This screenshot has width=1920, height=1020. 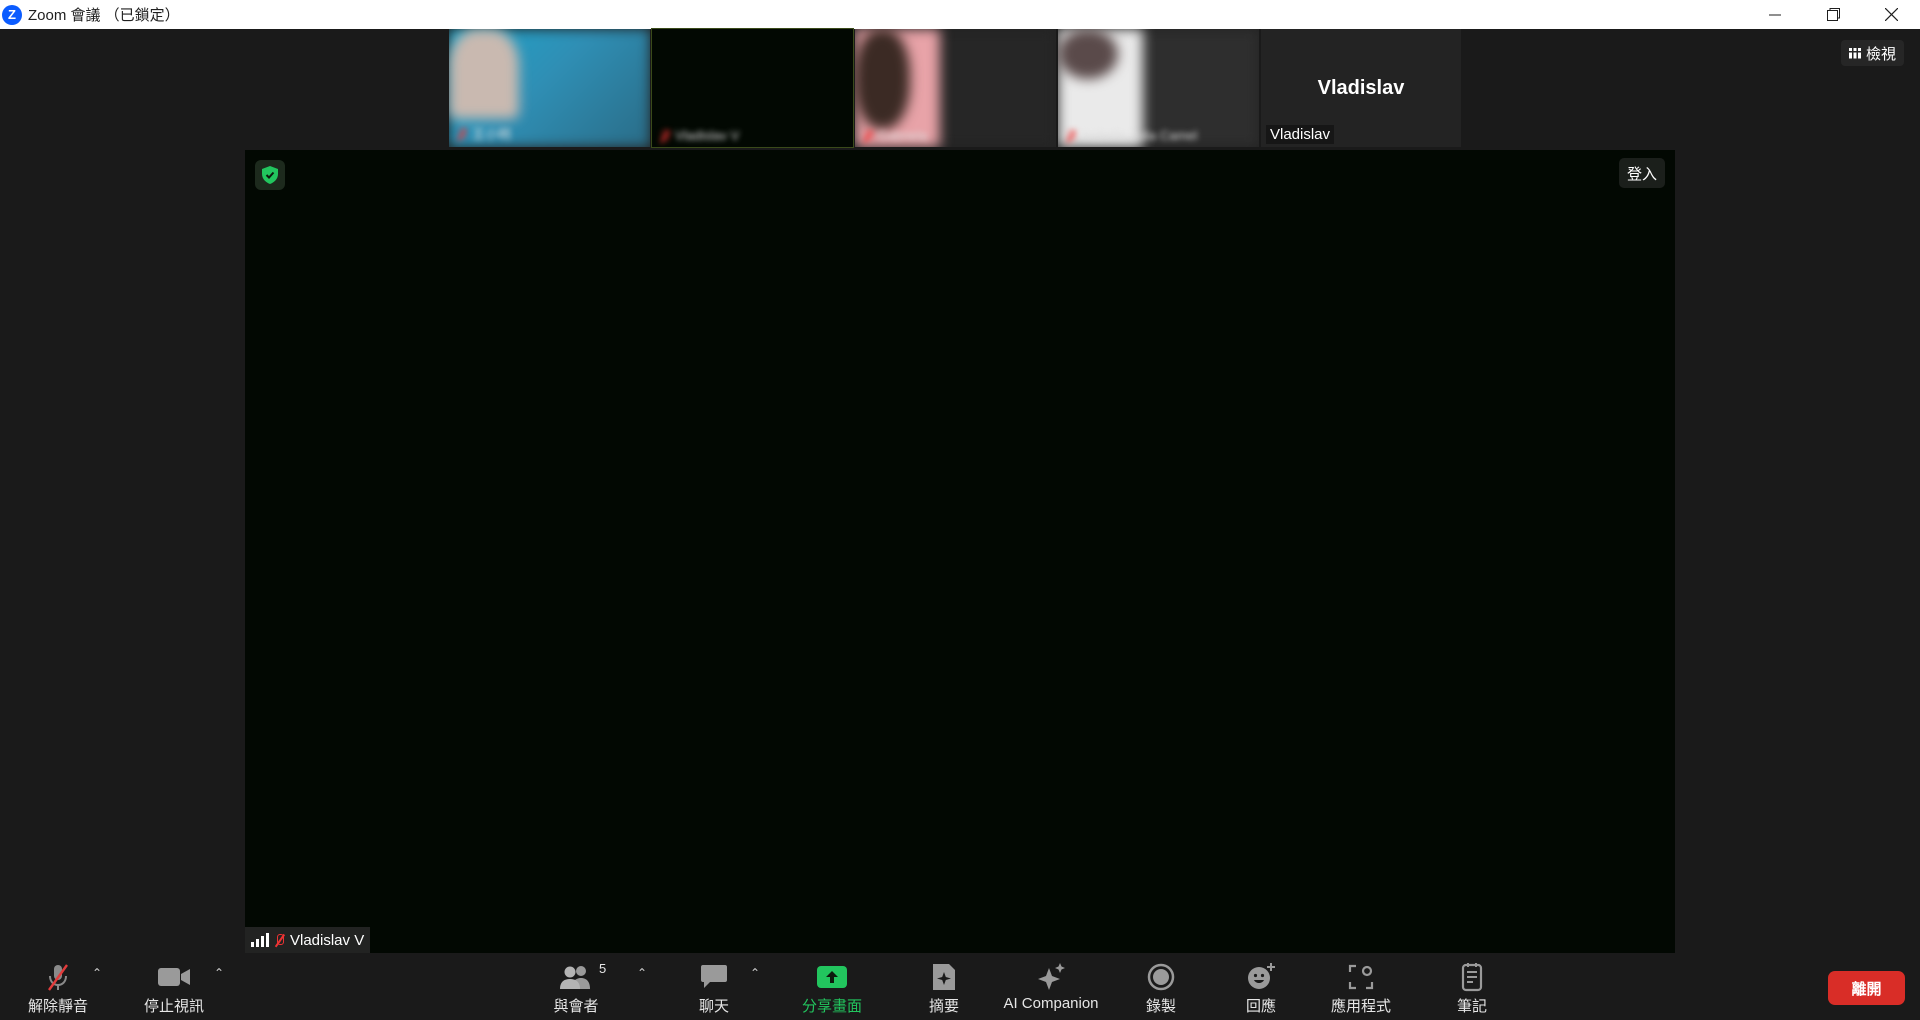 I want to click on shield-check-icon, so click(x=270, y=175).